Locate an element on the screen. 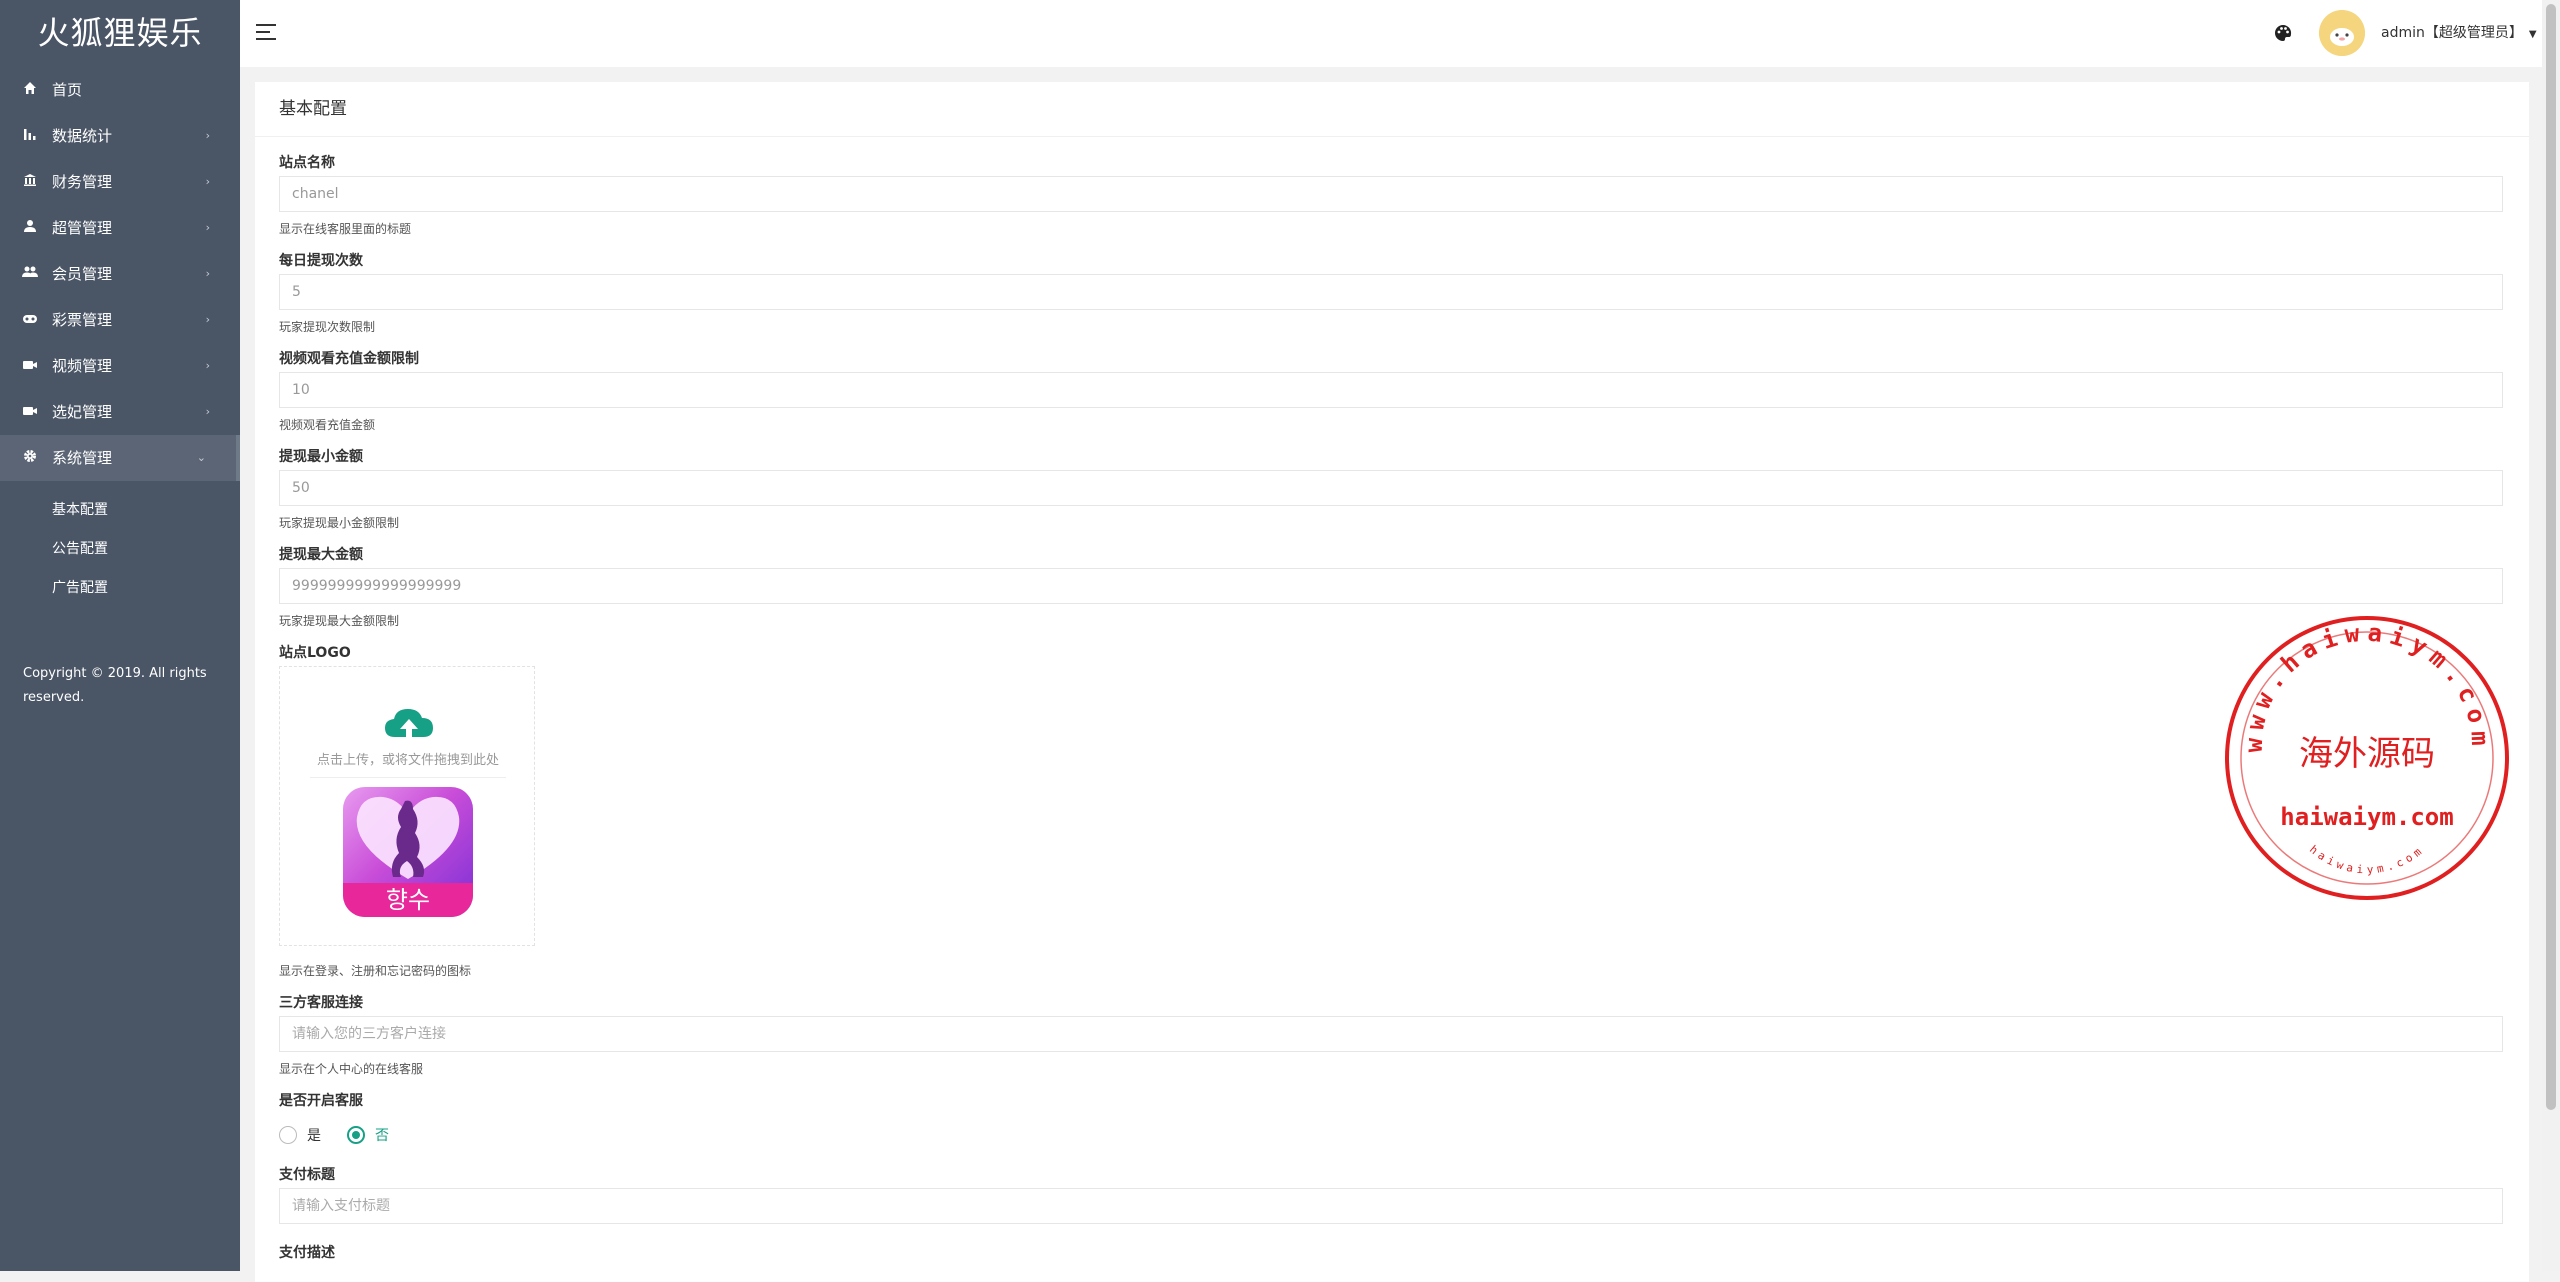  sidebar-item-label: 会员管理 is located at coordinates (82, 274).